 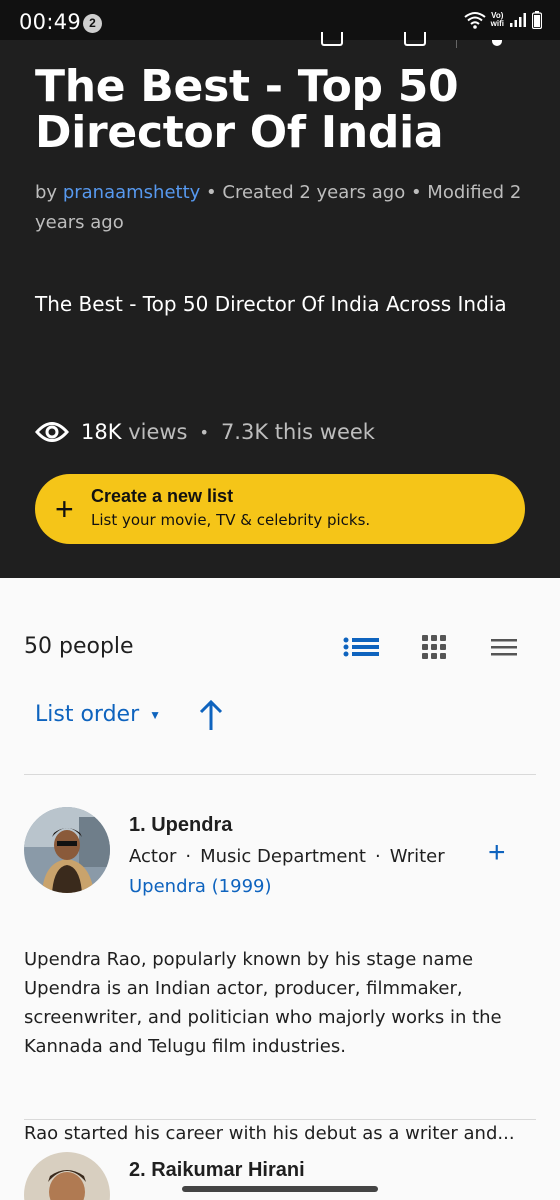 I want to click on author-link: pranaamshetty, so click(x=132, y=192).